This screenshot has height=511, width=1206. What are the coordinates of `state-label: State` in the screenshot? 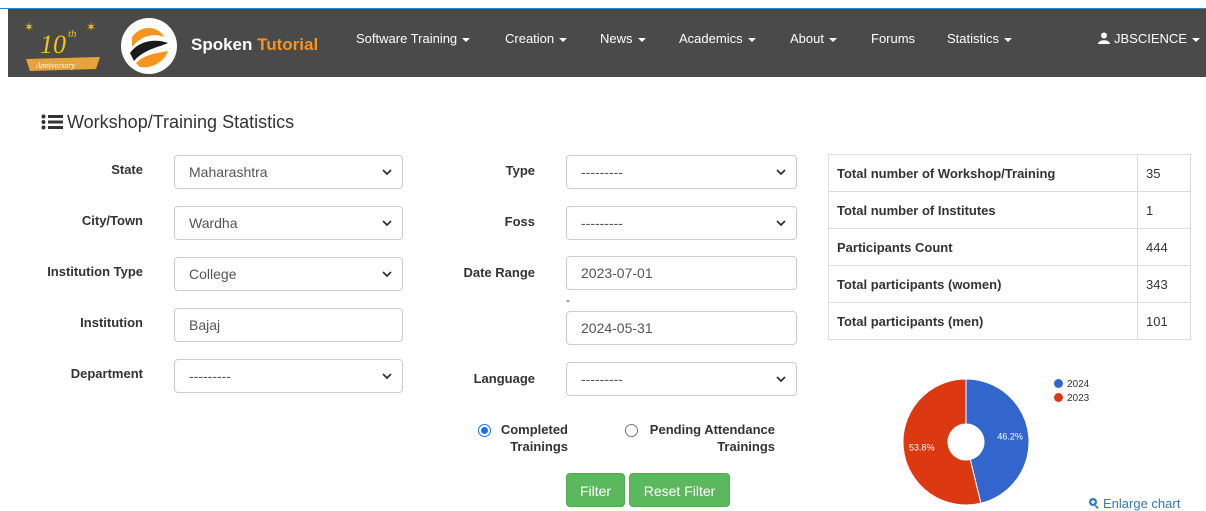 It's located at (127, 169).